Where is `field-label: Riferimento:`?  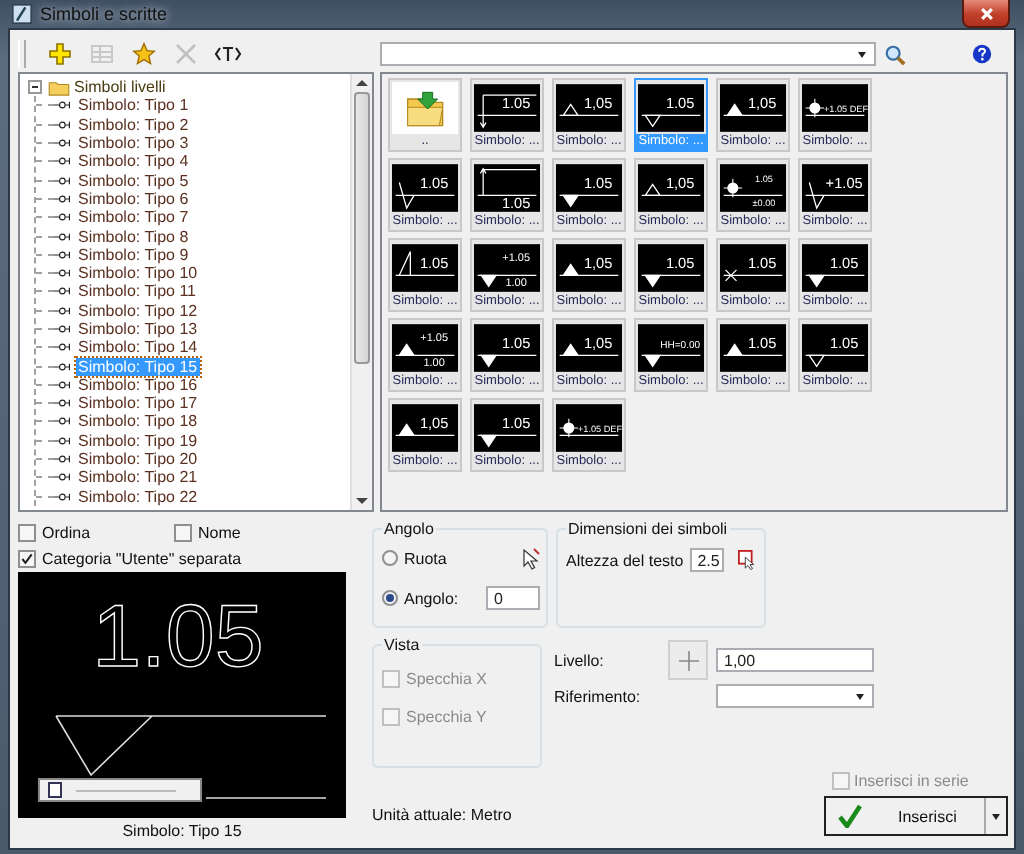 field-label: Riferimento: is located at coordinates (598, 696).